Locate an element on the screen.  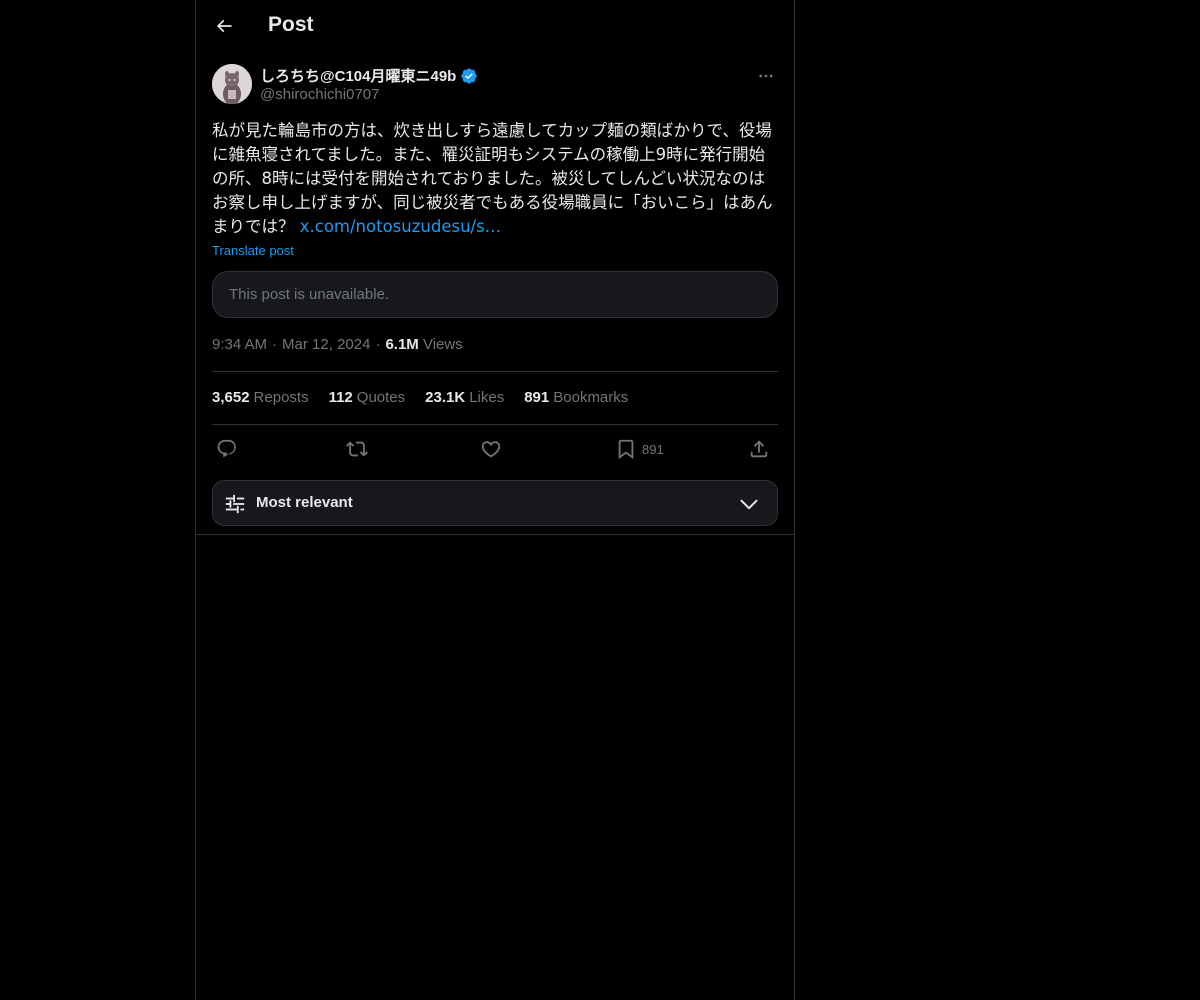
likes-label: Likes is located at coordinates (487, 397).